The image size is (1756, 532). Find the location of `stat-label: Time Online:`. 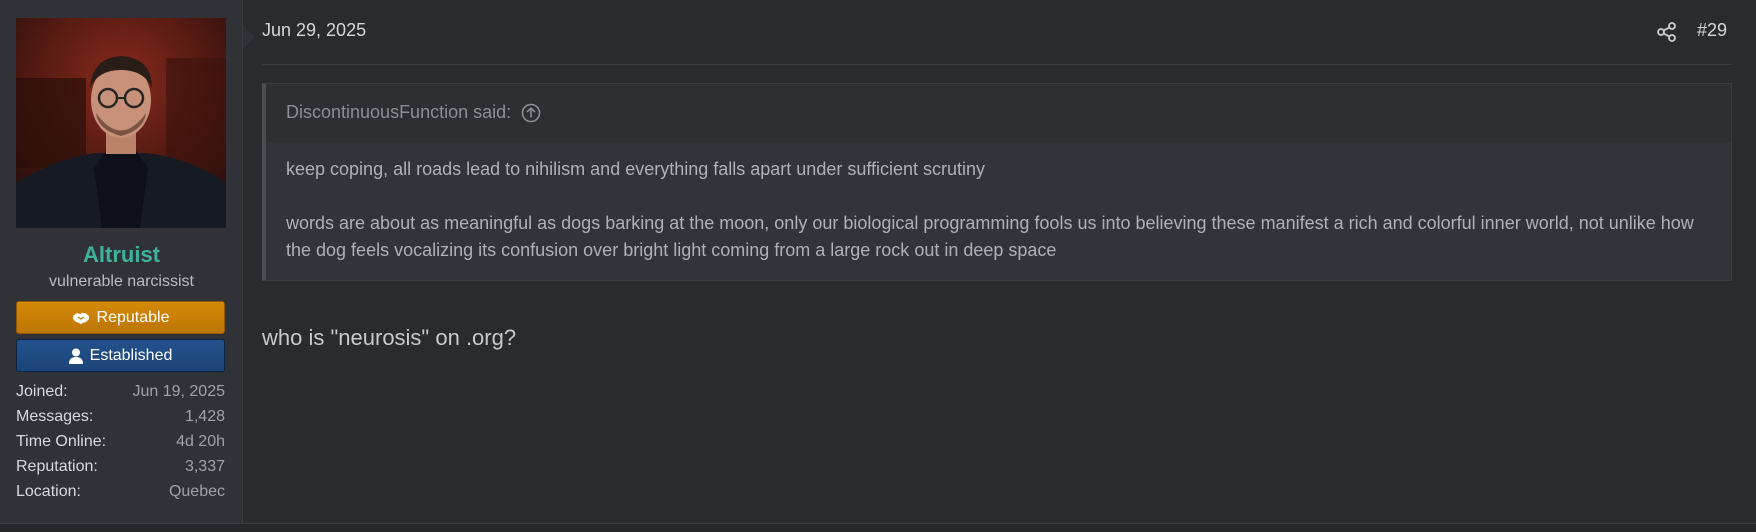

stat-label: Time Online: is located at coordinates (61, 441).